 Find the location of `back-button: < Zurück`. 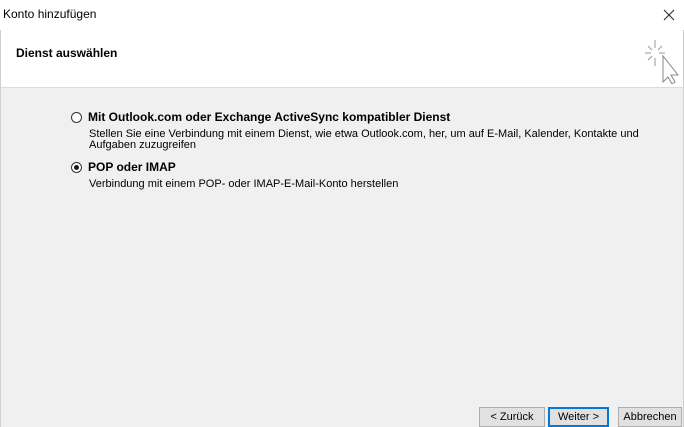

back-button: < Zurück is located at coordinates (512, 417).